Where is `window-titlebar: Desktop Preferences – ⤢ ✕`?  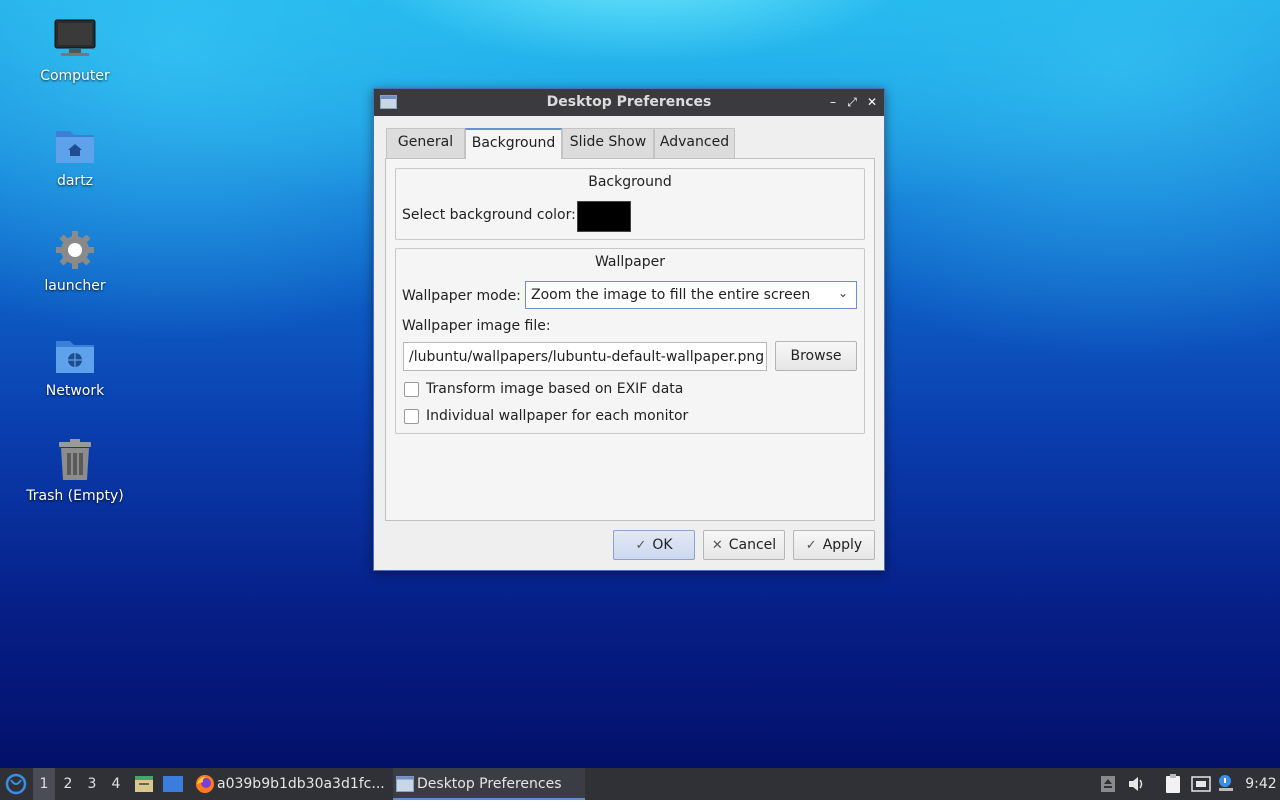
window-titlebar: Desktop Preferences – ⤢ ✕ is located at coordinates (629, 102).